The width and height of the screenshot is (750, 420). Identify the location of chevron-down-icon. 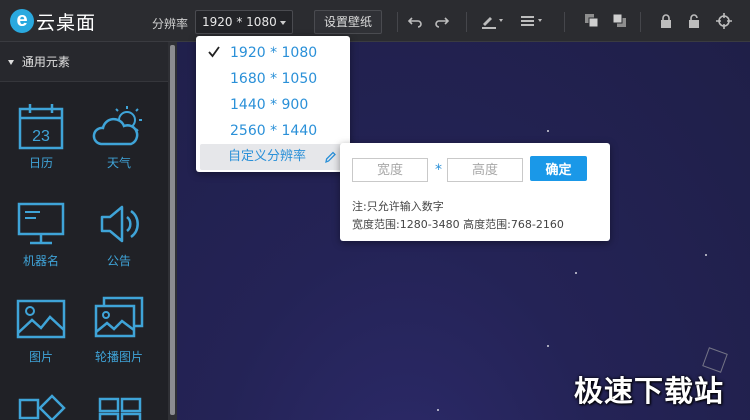
(283, 23).